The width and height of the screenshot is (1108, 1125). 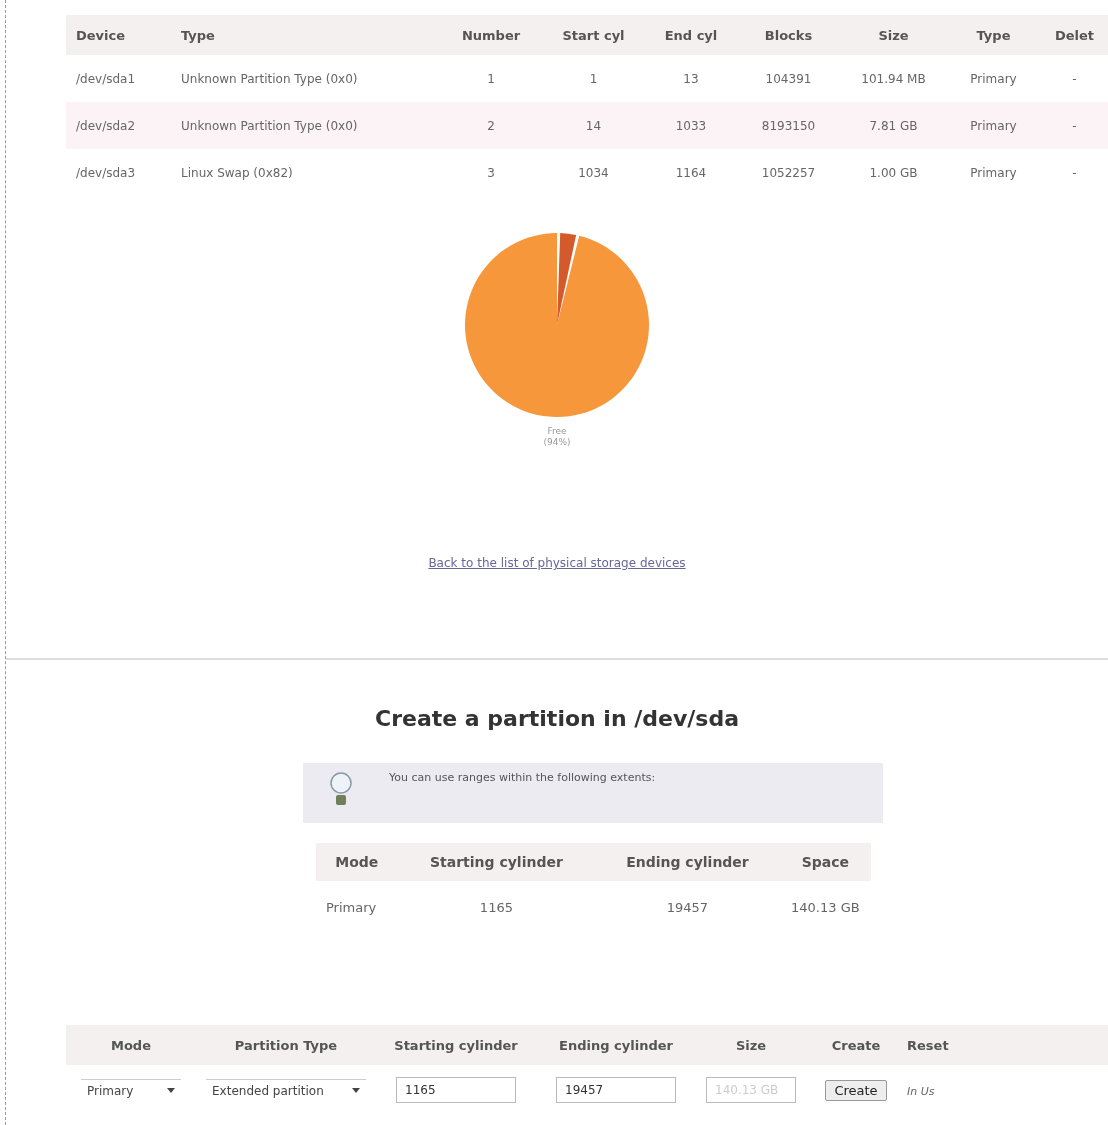 I want to click on table-cell: Linux Swap (0x82), so click(x=306, y=172).